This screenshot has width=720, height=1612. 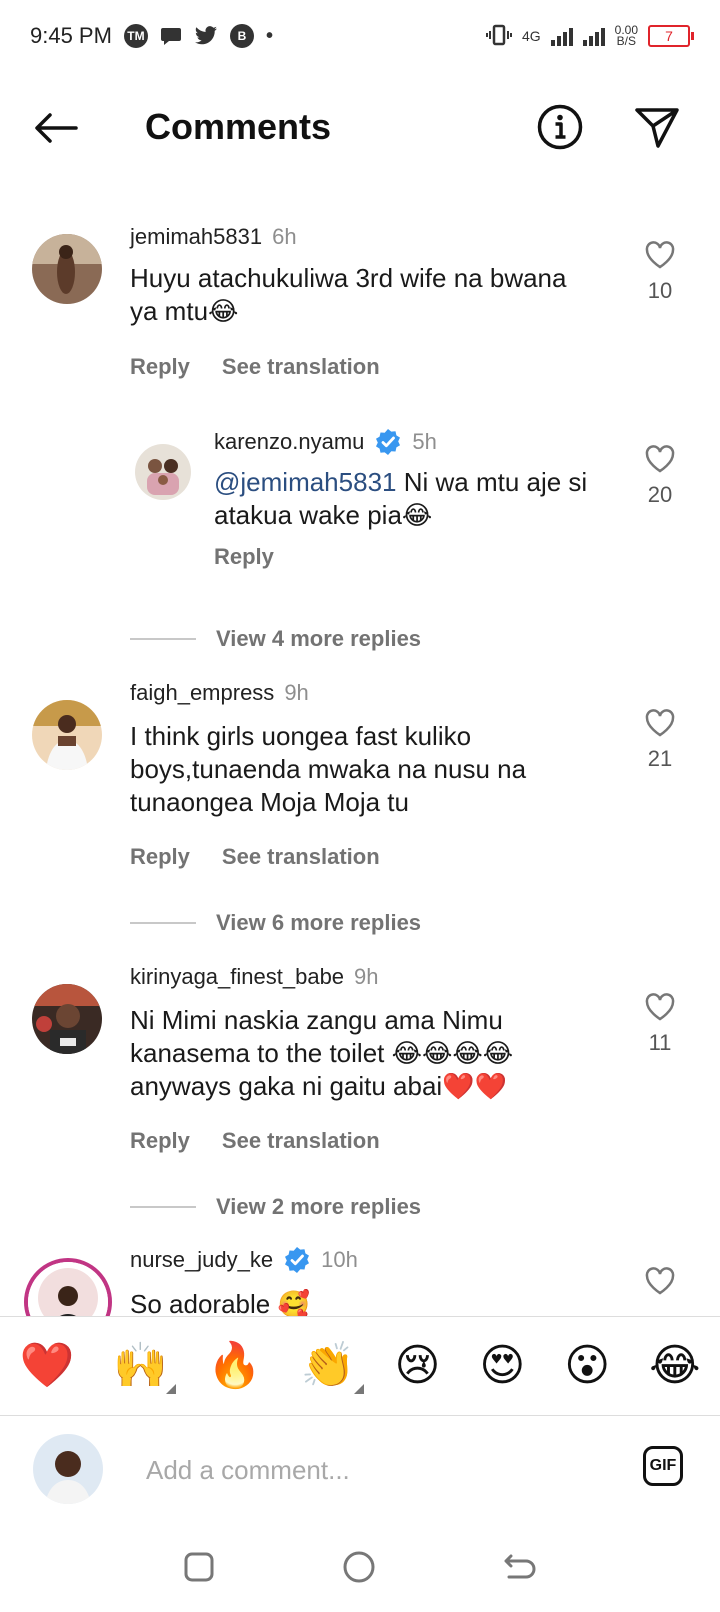 I want to click on comment-time: 6h, so click(x=284, y=236).